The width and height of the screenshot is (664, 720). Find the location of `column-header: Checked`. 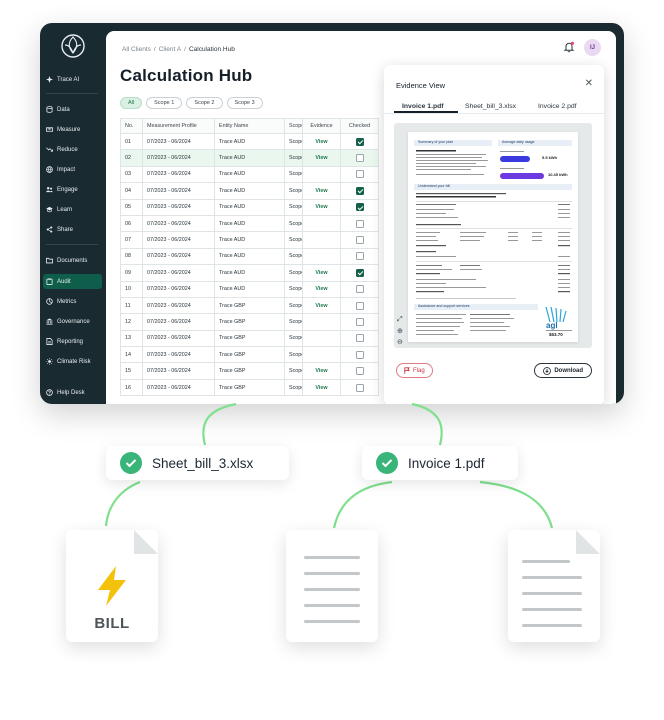

column-header: Checked is located at coordinates (359, 126).